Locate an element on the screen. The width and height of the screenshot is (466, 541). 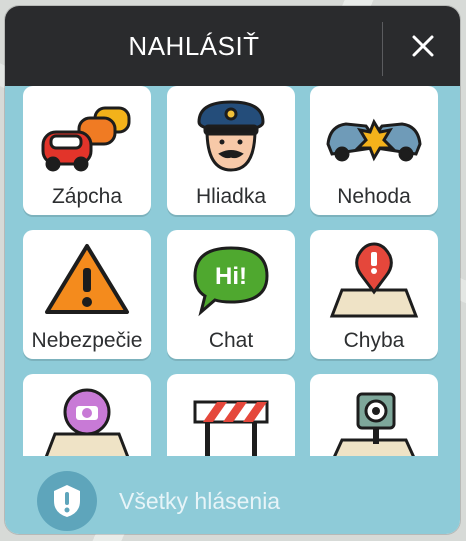
close-button is located at coordinates (422, 46).